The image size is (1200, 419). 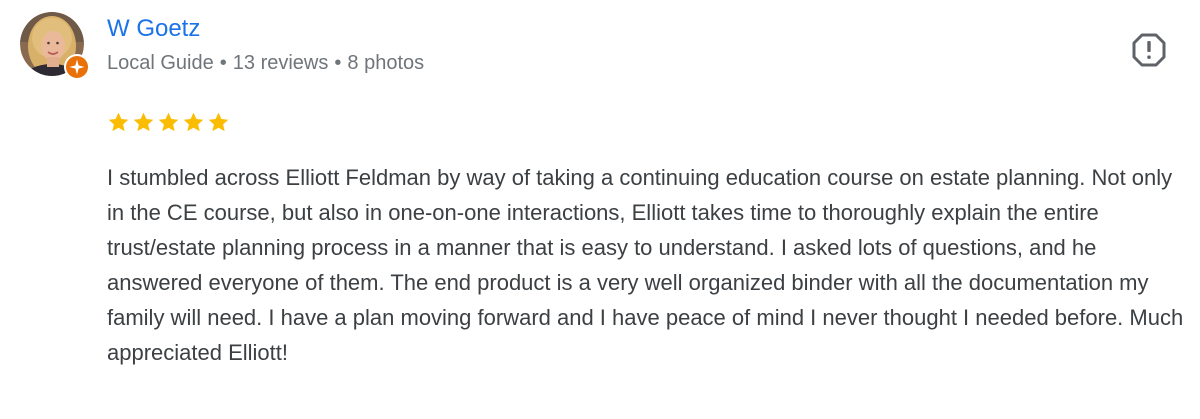 I want to click on local-guide-badge-icon, so click(x=77, y=67).